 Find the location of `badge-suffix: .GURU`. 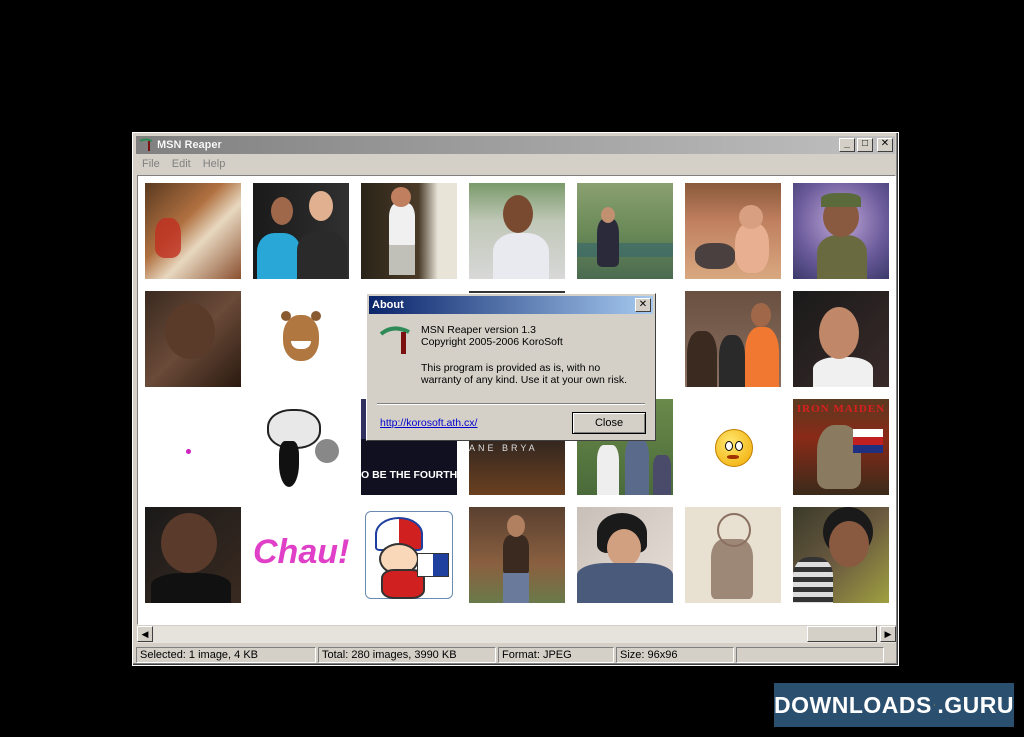

badge-suffix: .GURU is located at coordinates (975, 704).